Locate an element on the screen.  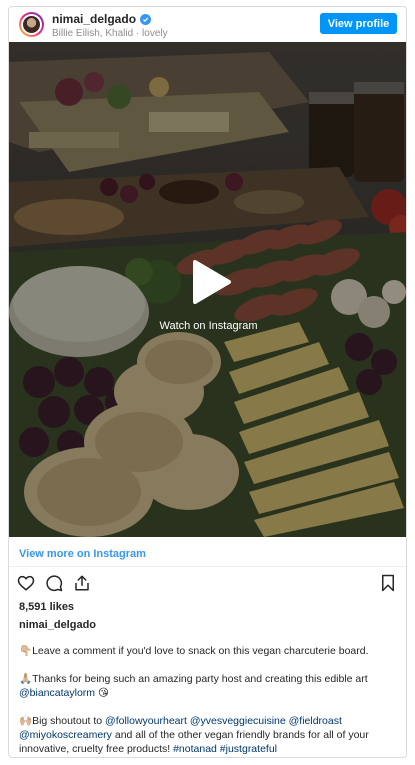
mention-link: @followyourheart is located at coordinates (146, 721).